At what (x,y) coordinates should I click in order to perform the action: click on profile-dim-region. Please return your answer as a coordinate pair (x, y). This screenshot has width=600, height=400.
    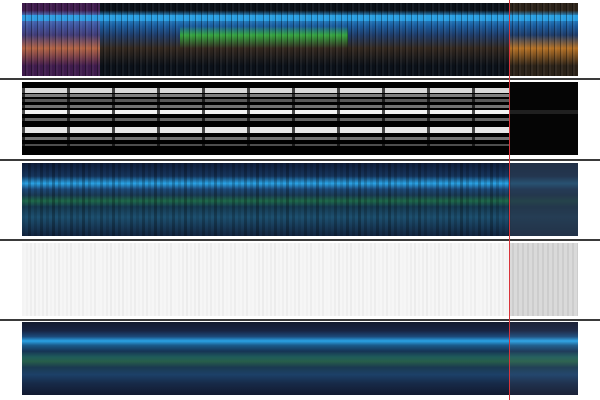
    Looking at the image, I should click on (543, 199).